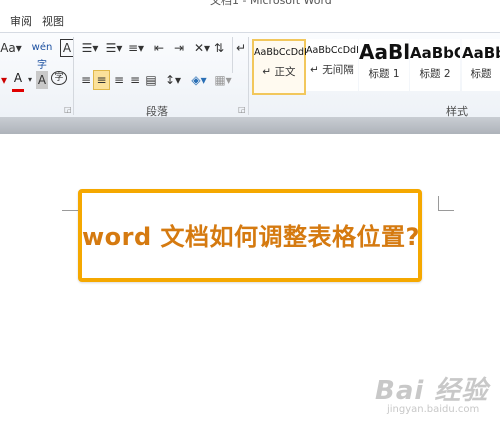 Image resolution: width=500 pixels, height=425 pixels. I want to click on font-color-dropdown-icon: ▾, so click(30, 80).